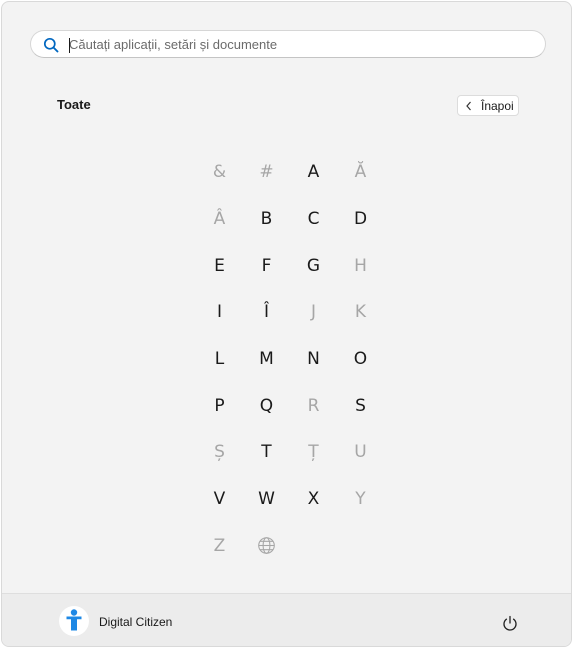 This screenshot has width=573, height=648. What do you see at coordinates (219, 452) in the screenshot?
I see `letter-button: Ș` at bounding box center [219, 452].